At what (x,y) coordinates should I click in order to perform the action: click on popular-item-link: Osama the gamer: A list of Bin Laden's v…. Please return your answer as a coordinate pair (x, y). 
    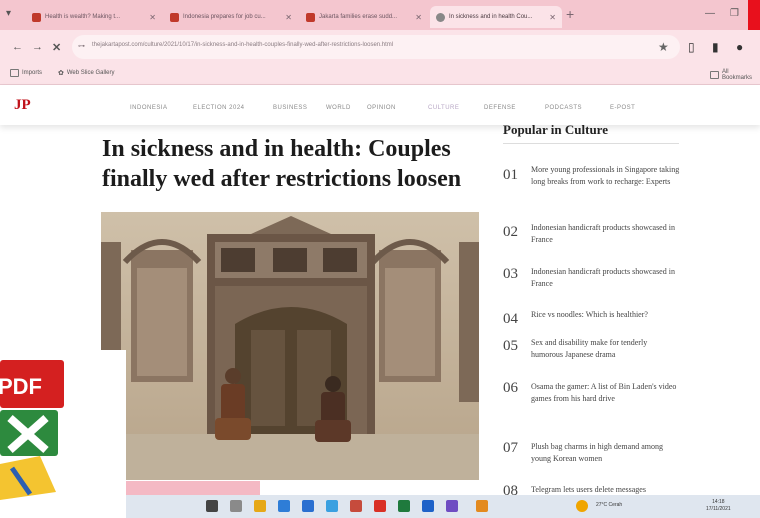
    Looking at the image, I should click on (606, 393).